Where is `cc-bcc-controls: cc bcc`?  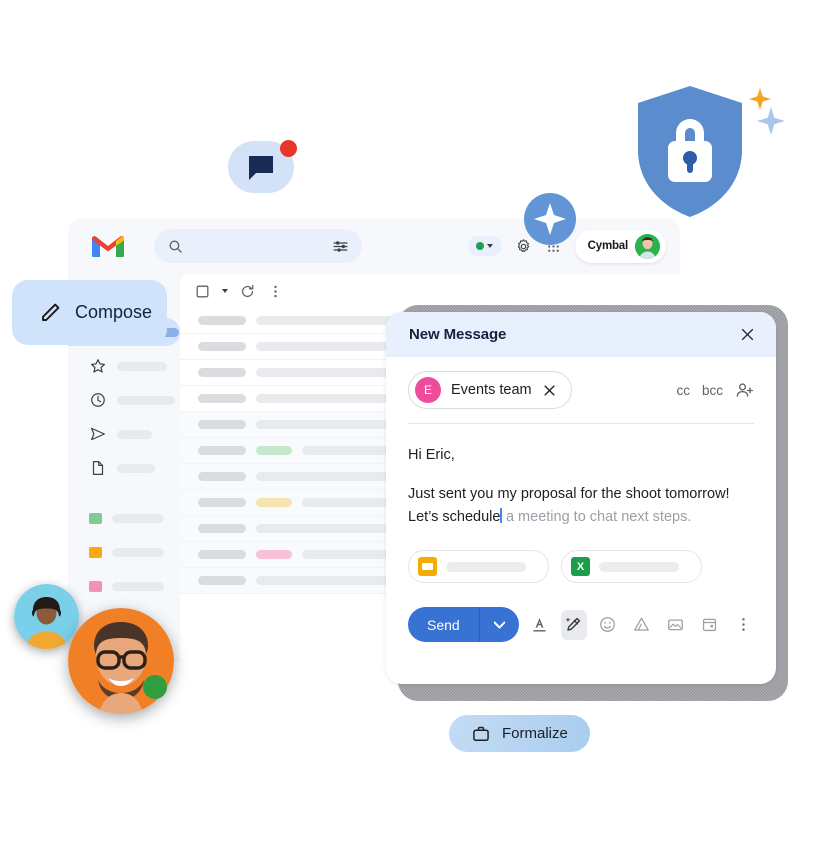
cc-bcc-controls: cc bcc is located at coordinates (715, 390).